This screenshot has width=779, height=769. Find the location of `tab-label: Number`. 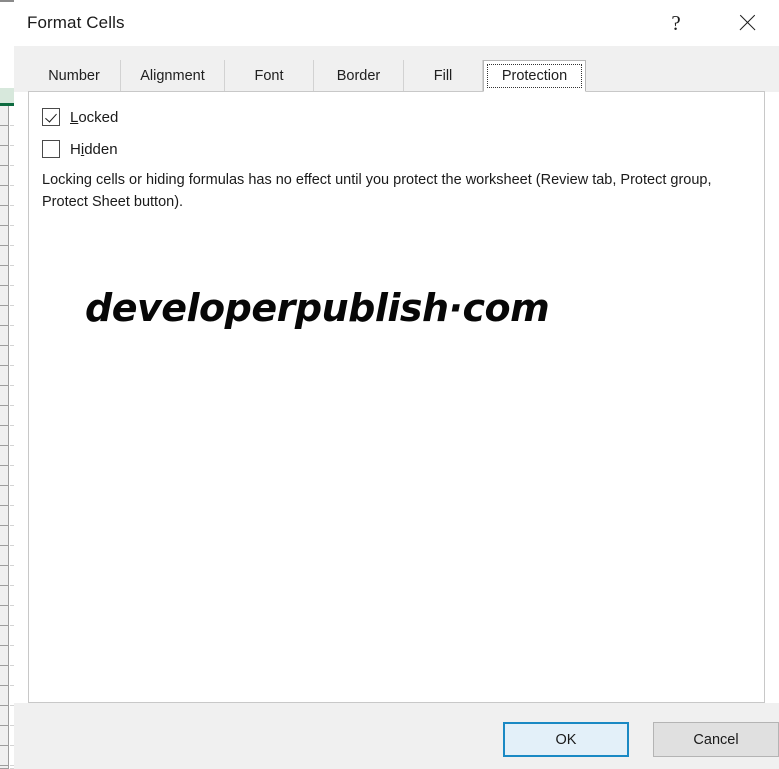

tab-label: Number is located at coordinates (74, 76).